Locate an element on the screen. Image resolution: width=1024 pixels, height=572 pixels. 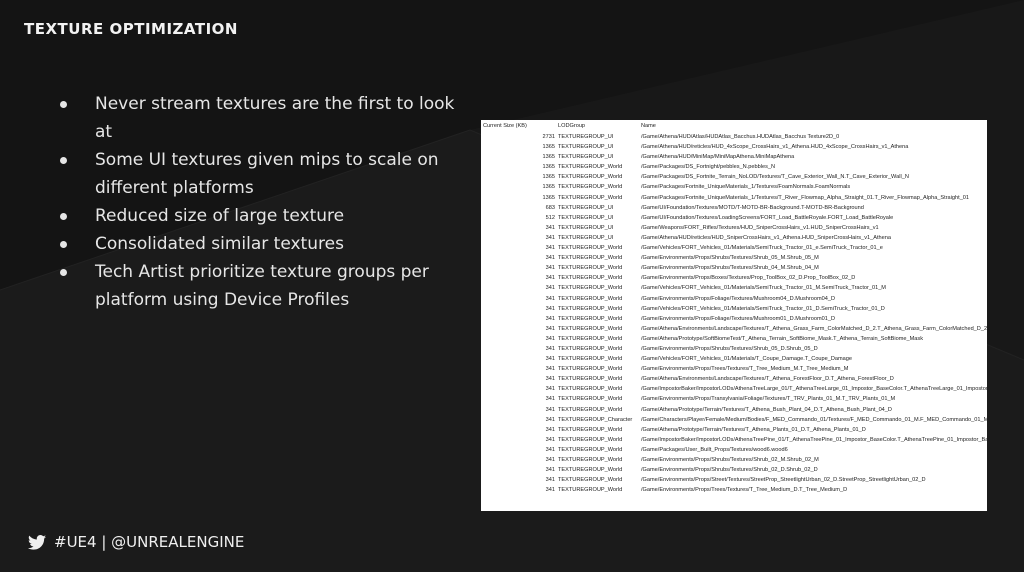
cell-current-size: 512 is located at coordinates (550, 217).